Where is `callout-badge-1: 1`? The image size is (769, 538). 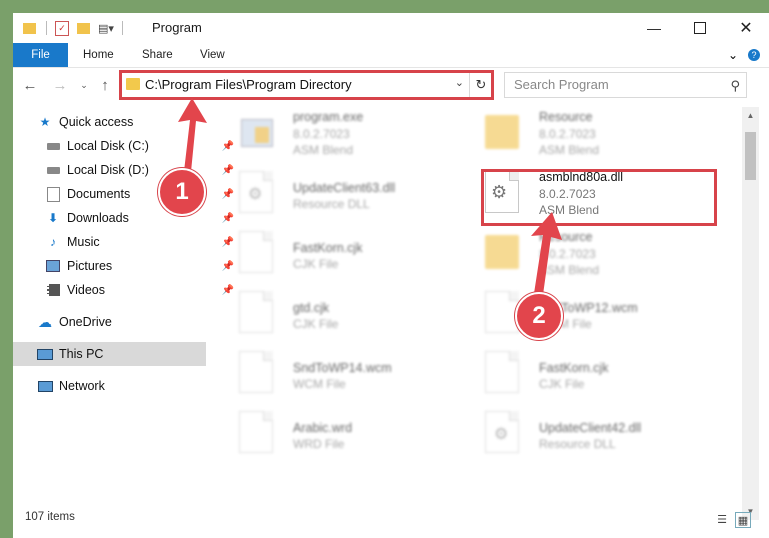 callout-badge-1: 1 is located at coordinates (182, 192).